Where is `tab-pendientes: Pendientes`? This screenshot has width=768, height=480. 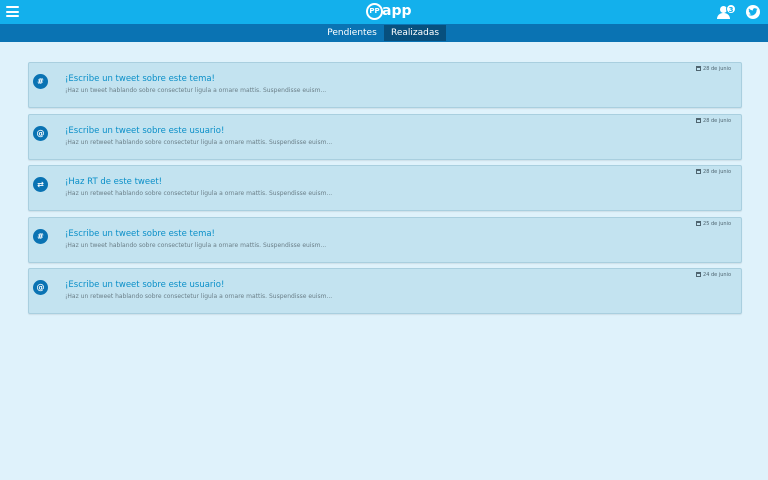
tab-pendientes: Pendientes is located at coordinates (352, 33).